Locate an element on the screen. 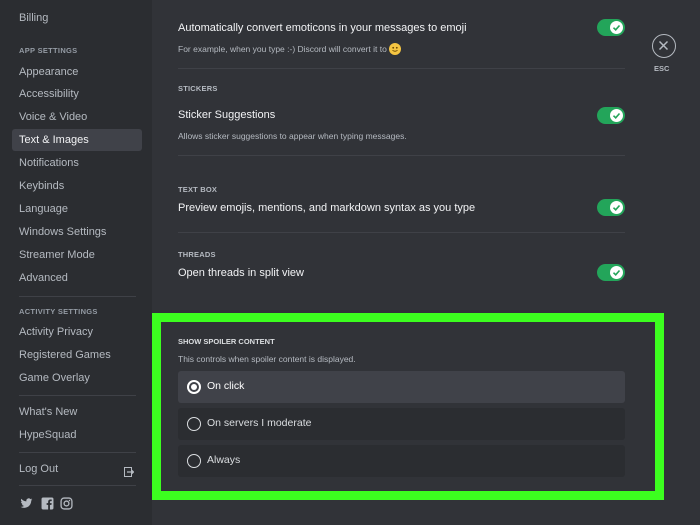  close-button is located at coordinates (664, 46).